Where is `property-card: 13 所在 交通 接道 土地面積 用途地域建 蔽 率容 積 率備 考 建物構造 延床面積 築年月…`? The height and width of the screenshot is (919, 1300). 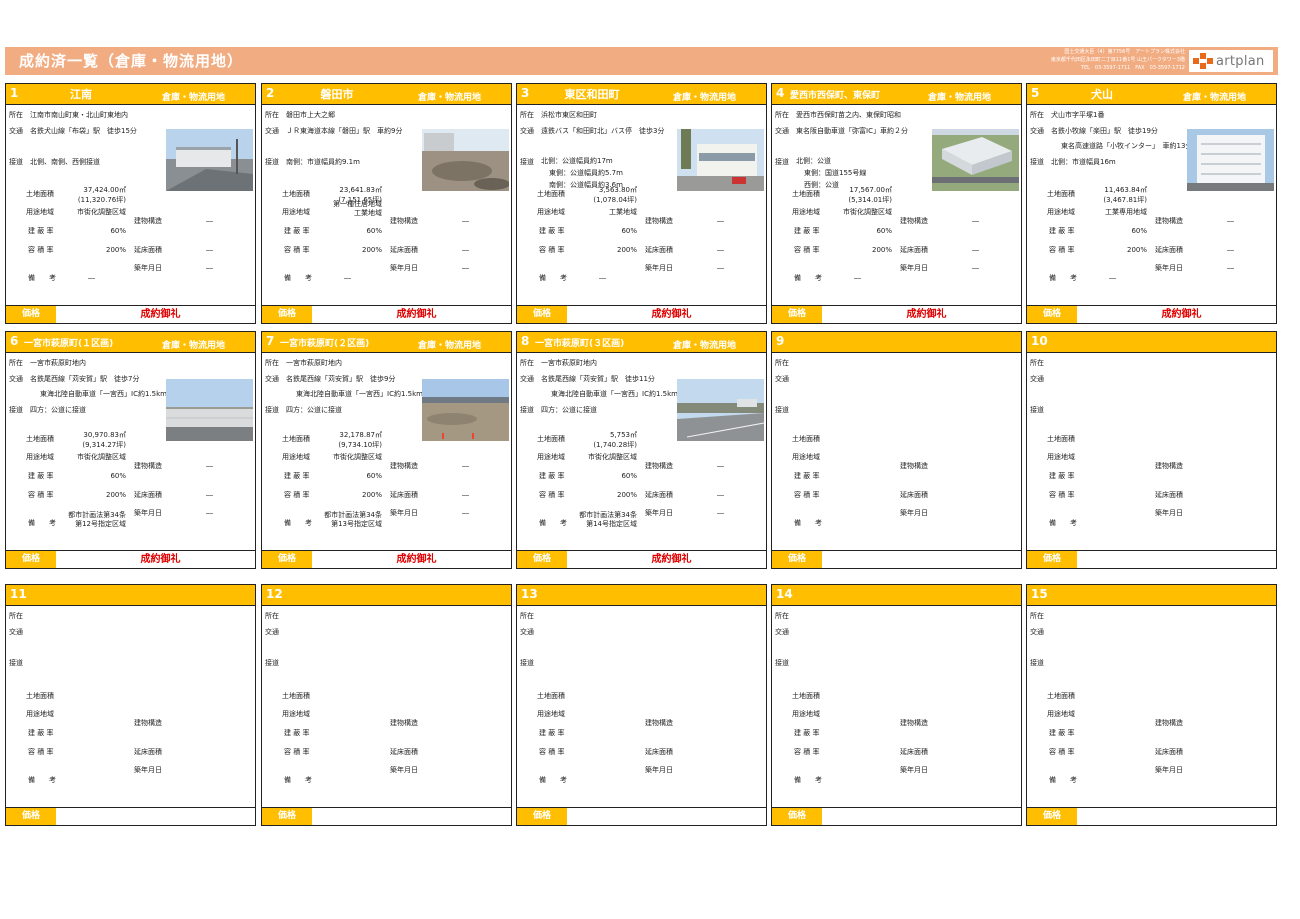
property-card: 13 所在 交通 接道 土地面積 用途地域建 蔽 率容 積 率備 考 建物構造 延床面積 築年月… is located at coordinates (641, 705).